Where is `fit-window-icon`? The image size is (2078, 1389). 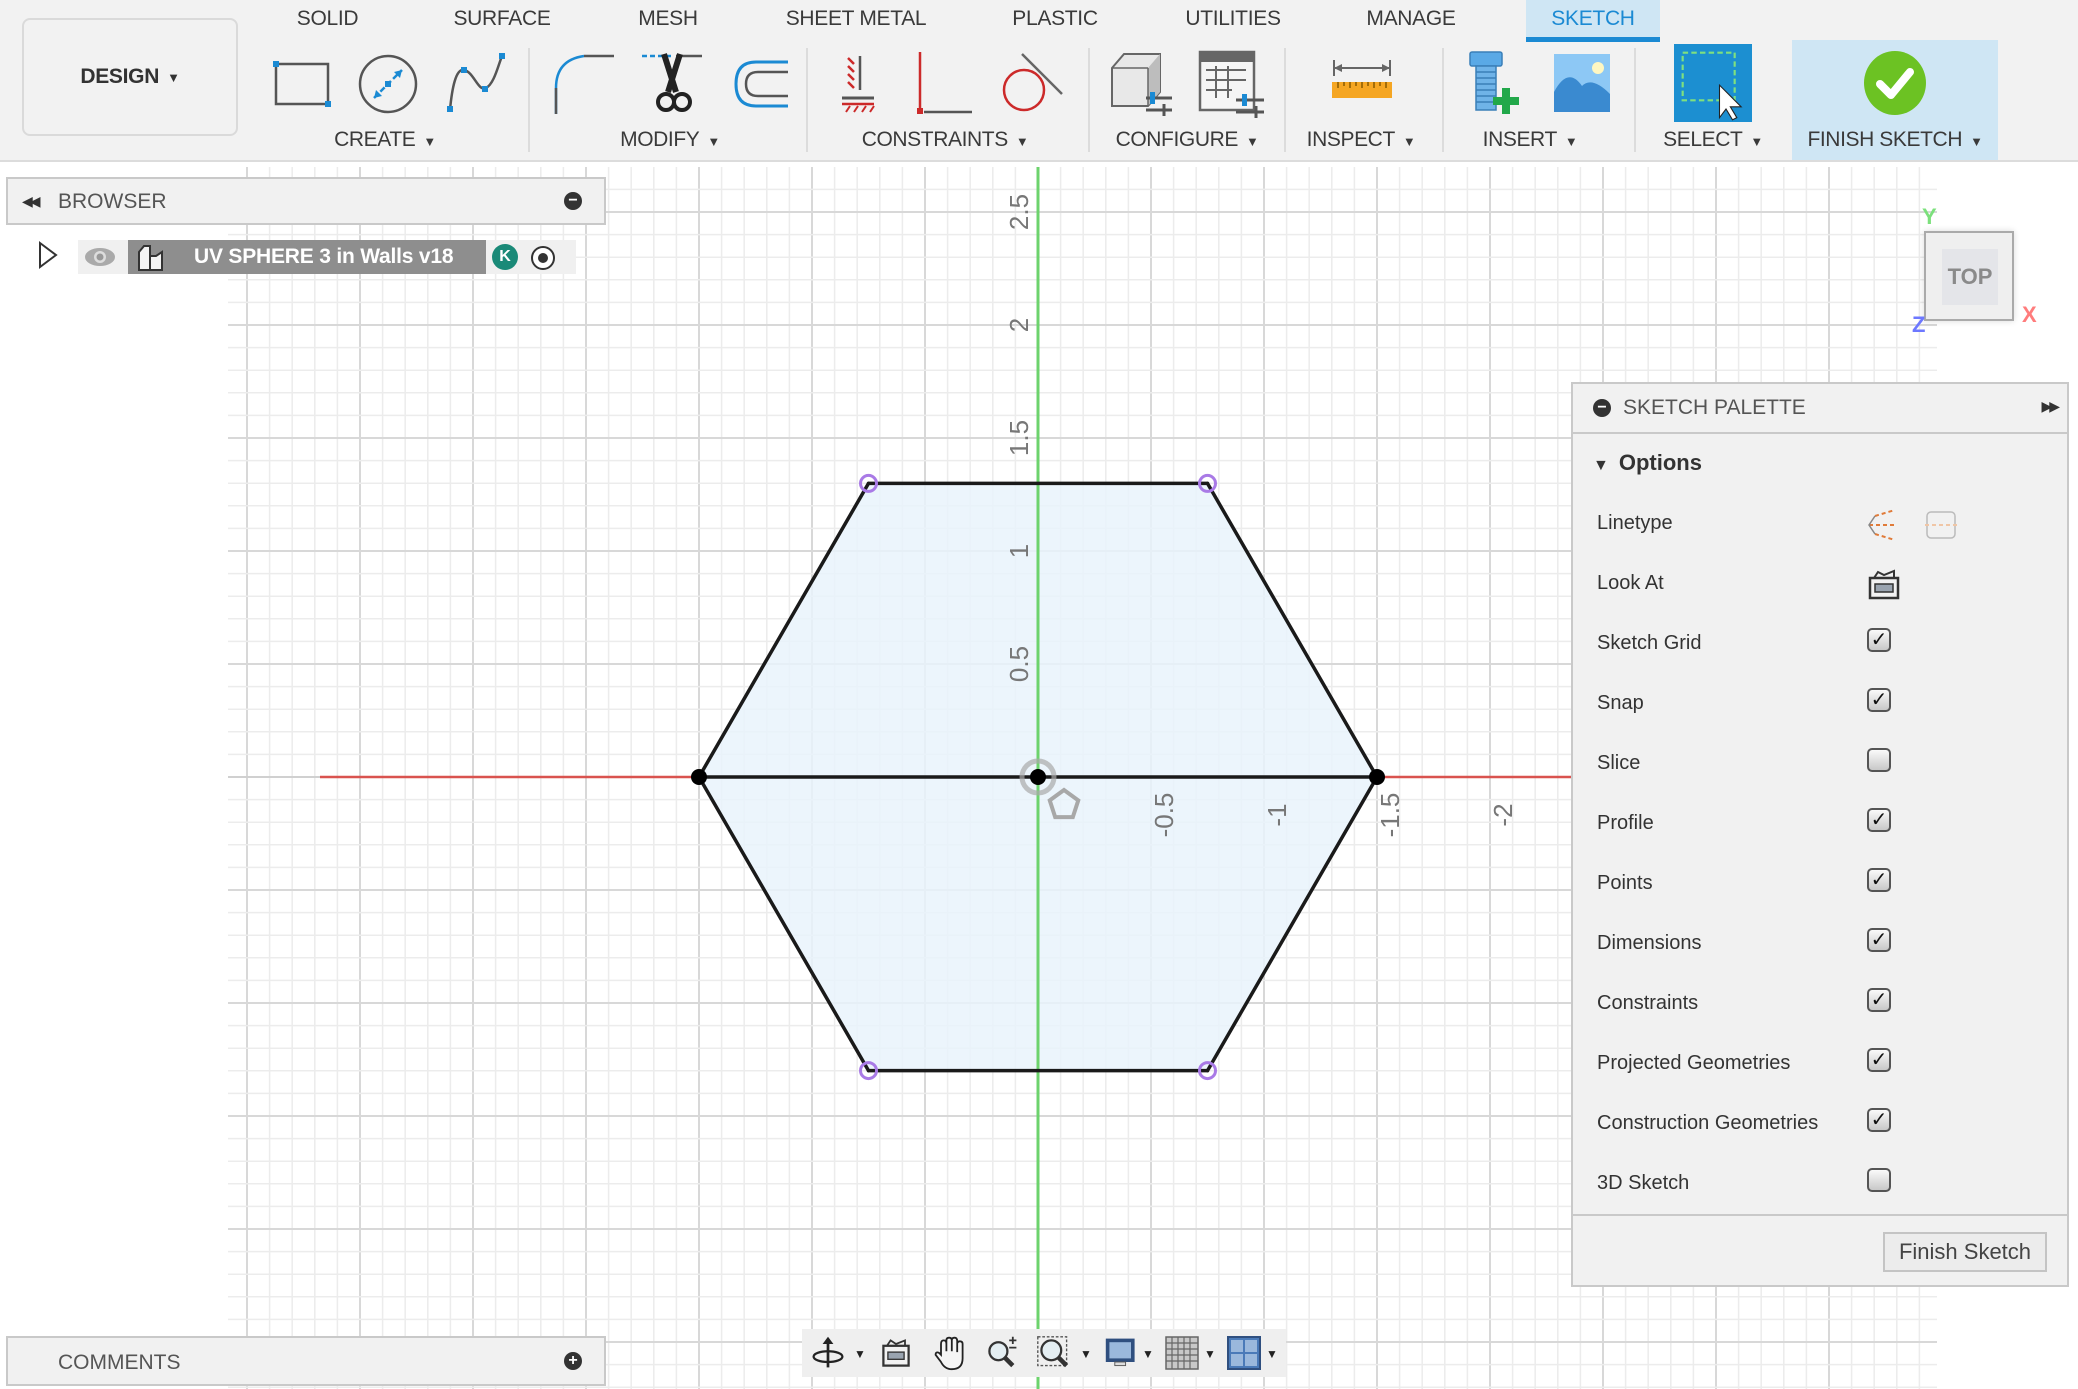 fit-window-icon is located at coordinates (1053, 1352).